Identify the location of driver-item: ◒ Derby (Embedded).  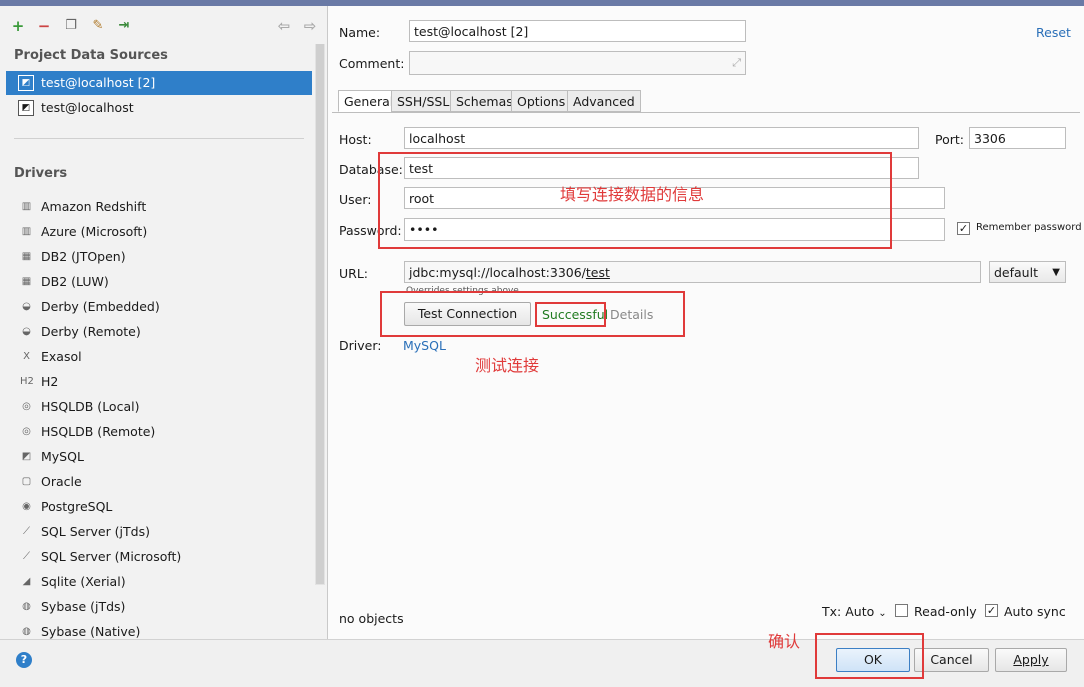
(159, 307).